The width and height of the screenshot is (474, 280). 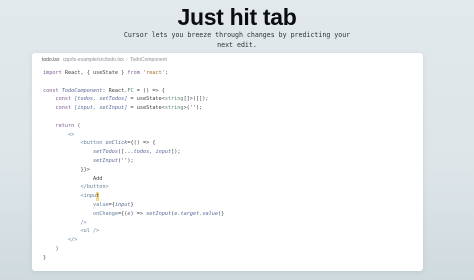 What do you see at coordinates (196, 213) in the screenshot?
I see `code-token: e.target.value` at bounding box center [196, 213].